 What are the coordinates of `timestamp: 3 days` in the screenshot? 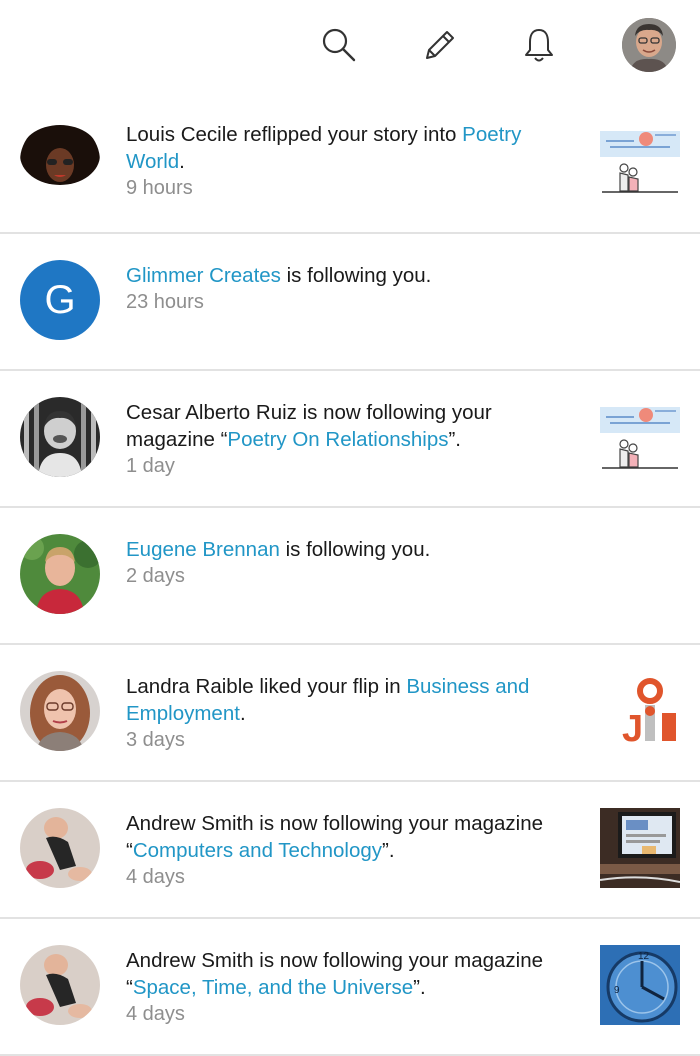 It's located at (155, 740).